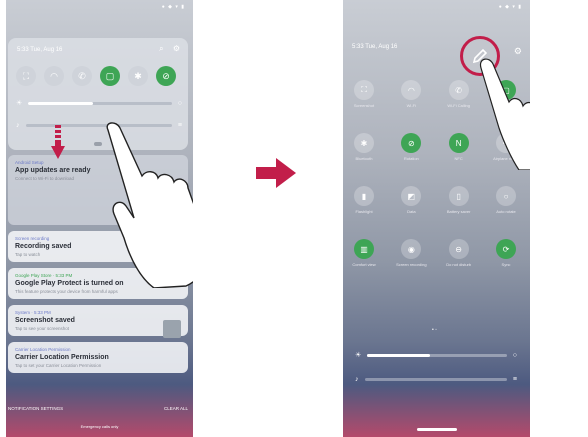 The height and width of the screenshot is (437, 588). What do you see at coordinates (99, 426) in the screenshot?
I see `emergency-calls-text: Emergency calls only` at bounding box center [99, 426].